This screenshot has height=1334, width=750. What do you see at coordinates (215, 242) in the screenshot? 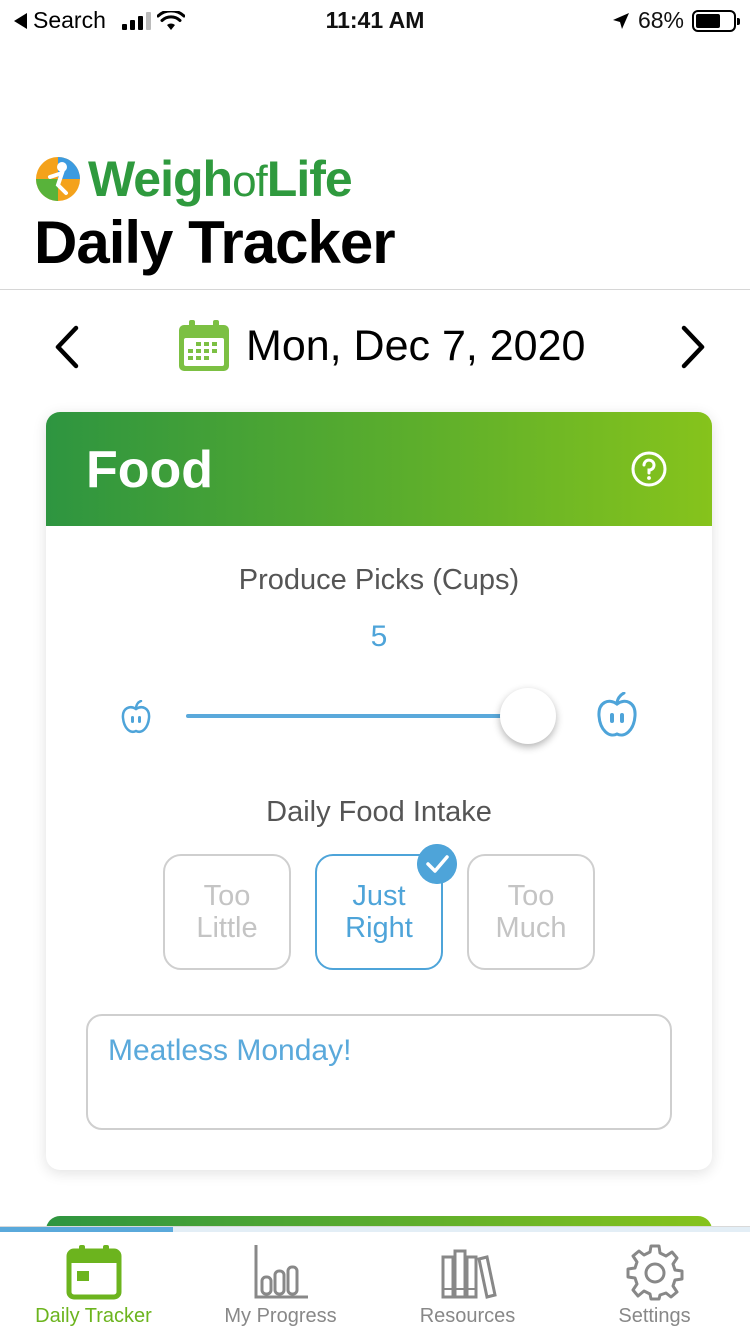
I see `page-title: Daily Tracker` at bounding box center [215, 242].